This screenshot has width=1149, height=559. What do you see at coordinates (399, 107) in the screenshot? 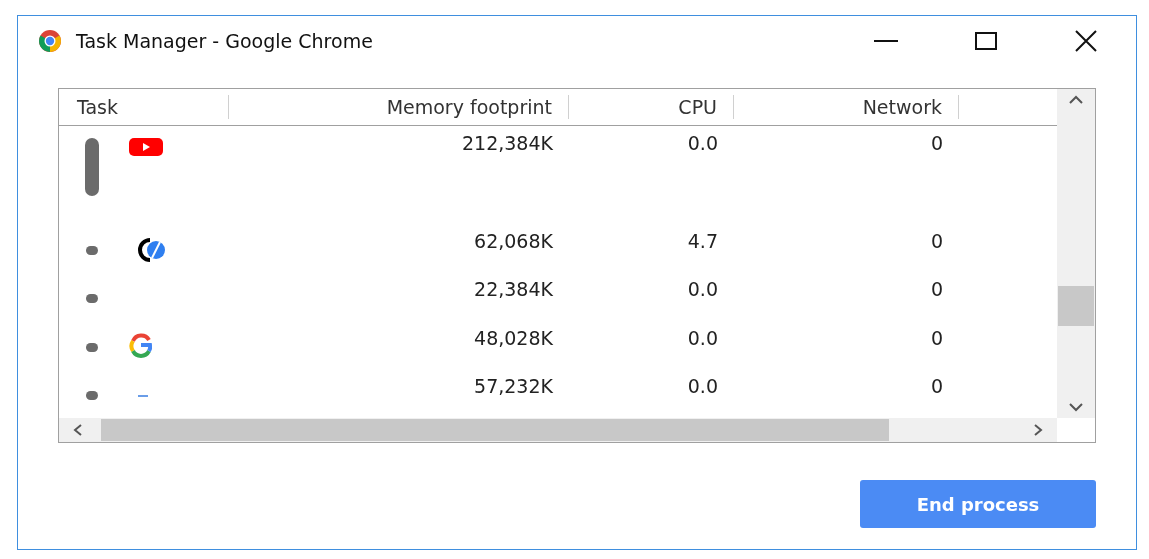
I see `column-header: Memory footprint` at bounding box center [399, 107].